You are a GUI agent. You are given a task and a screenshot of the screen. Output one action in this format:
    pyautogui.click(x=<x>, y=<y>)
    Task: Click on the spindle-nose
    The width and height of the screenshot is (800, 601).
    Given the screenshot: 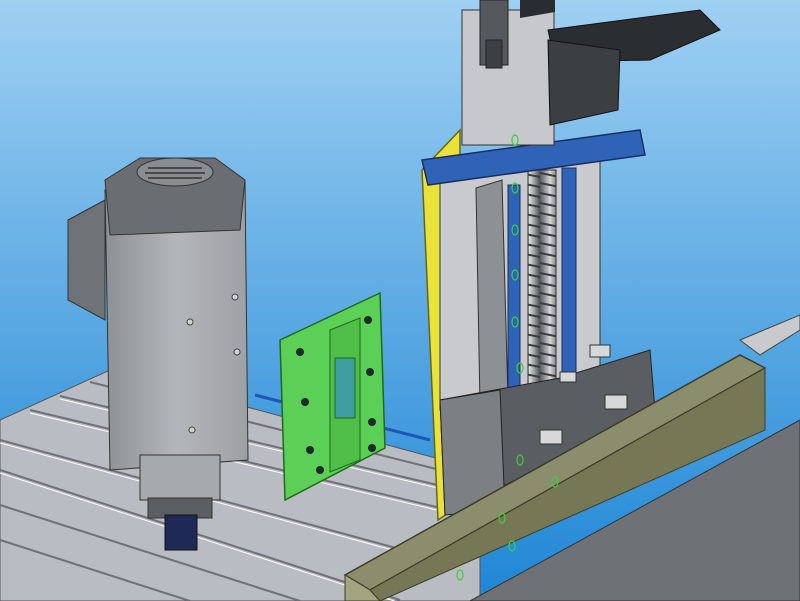 What is the action you would take?
    pyautogui.click(x=180, y=477)
    